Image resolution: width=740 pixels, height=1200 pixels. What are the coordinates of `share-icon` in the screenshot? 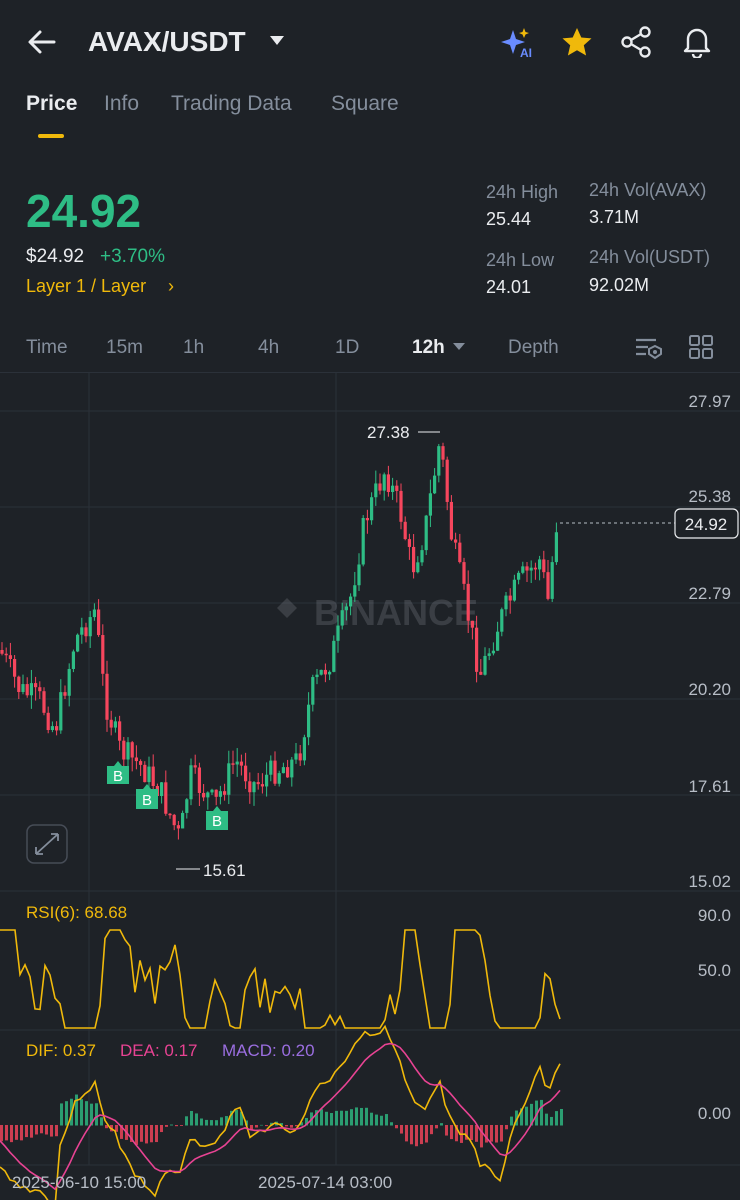 It's located at (637, 42).